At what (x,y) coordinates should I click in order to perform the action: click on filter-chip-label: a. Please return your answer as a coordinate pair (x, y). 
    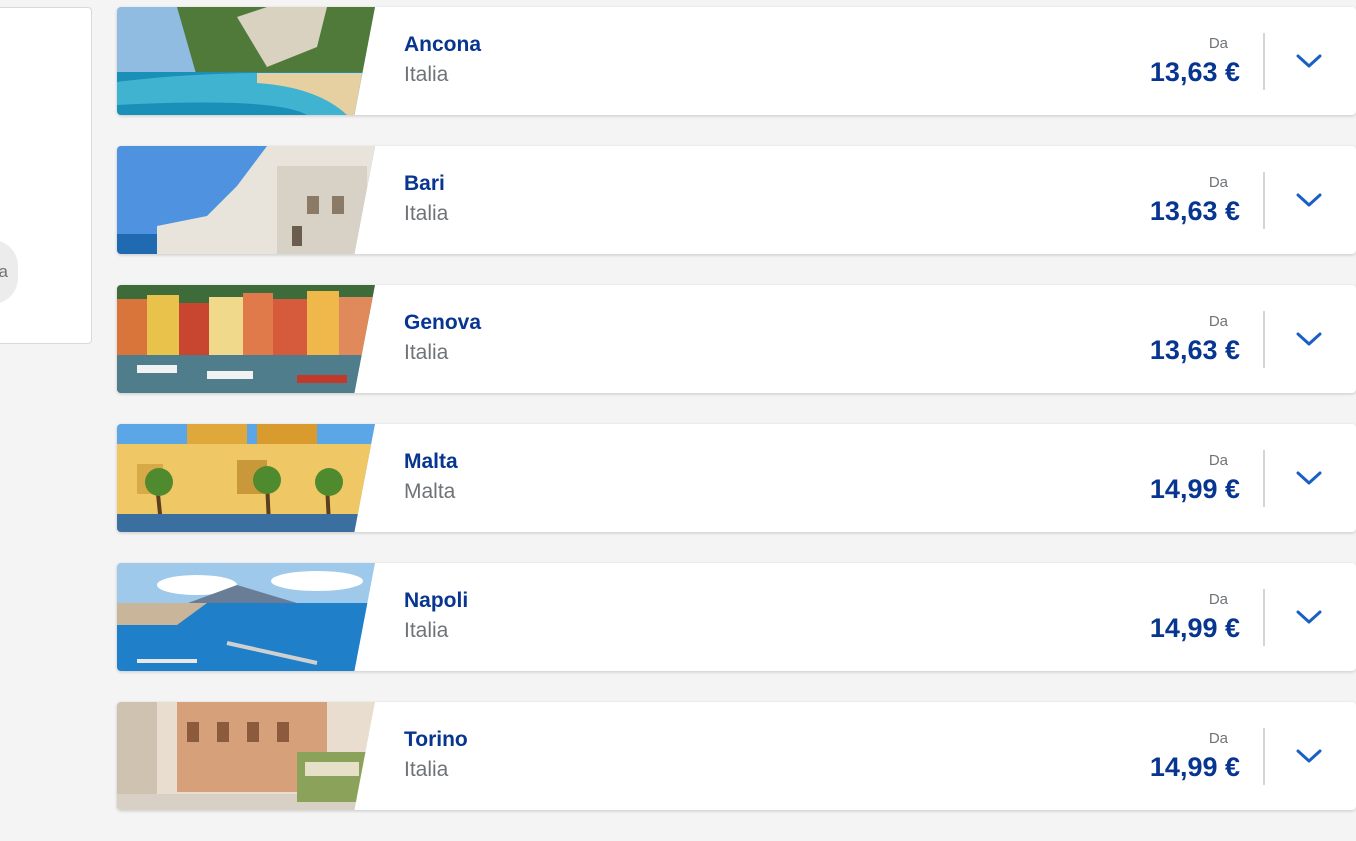
    Looking at the image, I should click on (4, 271).